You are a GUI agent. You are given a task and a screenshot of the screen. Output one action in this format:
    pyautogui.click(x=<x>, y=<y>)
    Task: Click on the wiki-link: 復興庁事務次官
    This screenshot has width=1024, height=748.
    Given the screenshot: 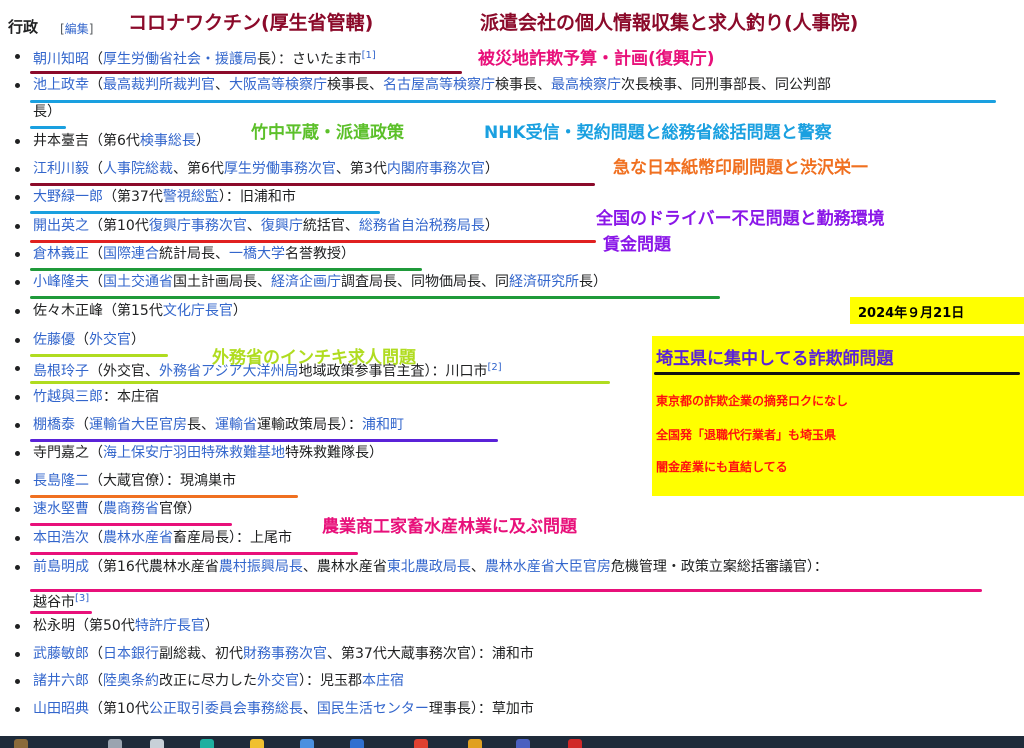 What is the action you would take?
    pyautogui.click(x=198, y=226)
    